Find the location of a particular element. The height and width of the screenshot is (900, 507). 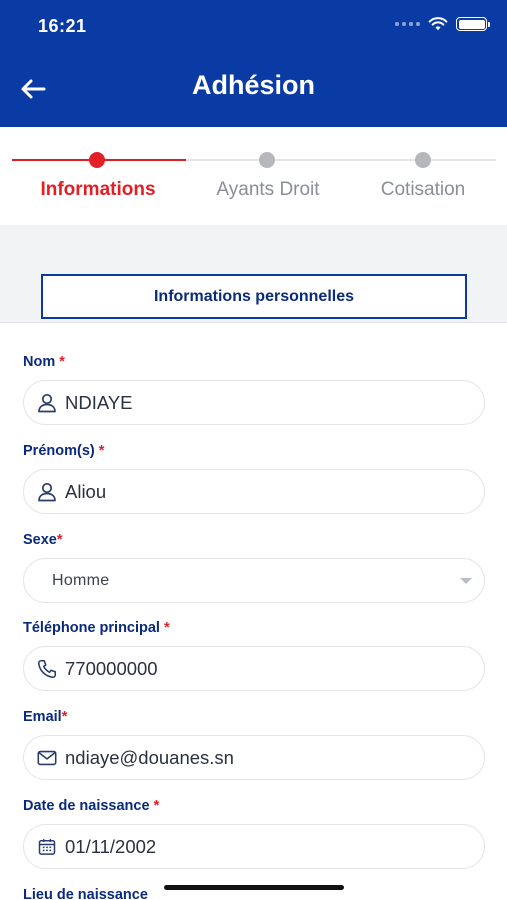

step-ayants-droit: Ayants Droit is located at coordinates (268, 190).